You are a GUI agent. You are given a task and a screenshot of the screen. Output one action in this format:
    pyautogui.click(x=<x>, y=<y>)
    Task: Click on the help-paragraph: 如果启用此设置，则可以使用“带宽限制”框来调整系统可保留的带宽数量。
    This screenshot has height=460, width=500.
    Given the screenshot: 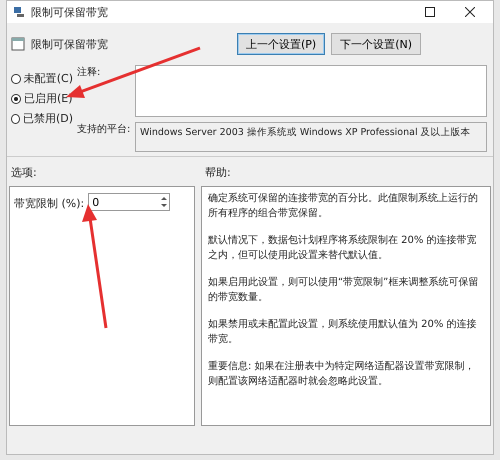 What is the action you would take?
    pyautogui.click(x=344, y=290)
    